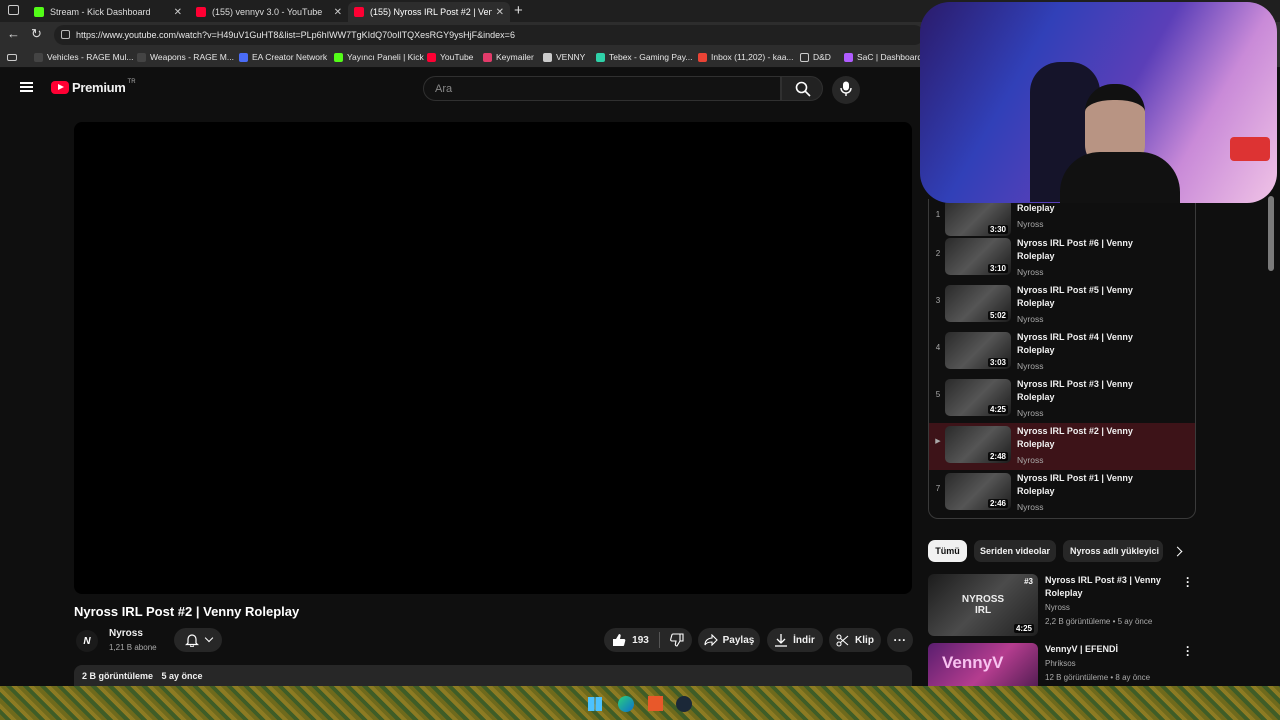  I want to click on playlist-item-title: Nyross IRL Post #5 | Venny Roleplay, so click(1075, 296).